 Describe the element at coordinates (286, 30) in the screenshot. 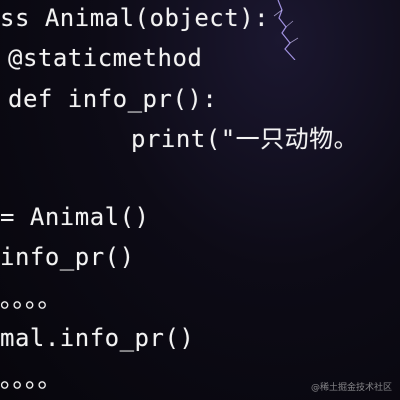

I see `lightning-icon` at that location.